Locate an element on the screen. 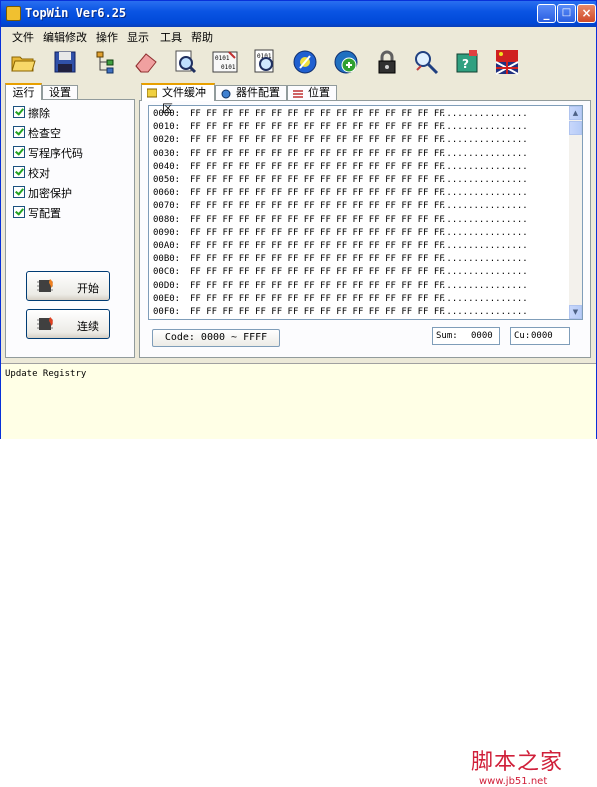 Image resolution: width=597 pixels, height=787 pixels. toolbar: 0101 0101 0101 ? is located at coordinates (298, 63).